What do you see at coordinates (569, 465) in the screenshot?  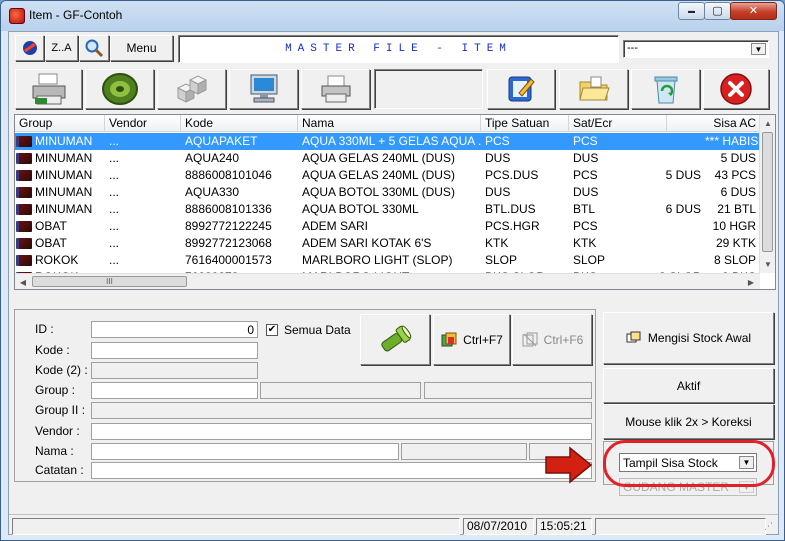 I see `arrow-annotation-icon` at bounding box center [569, 465].